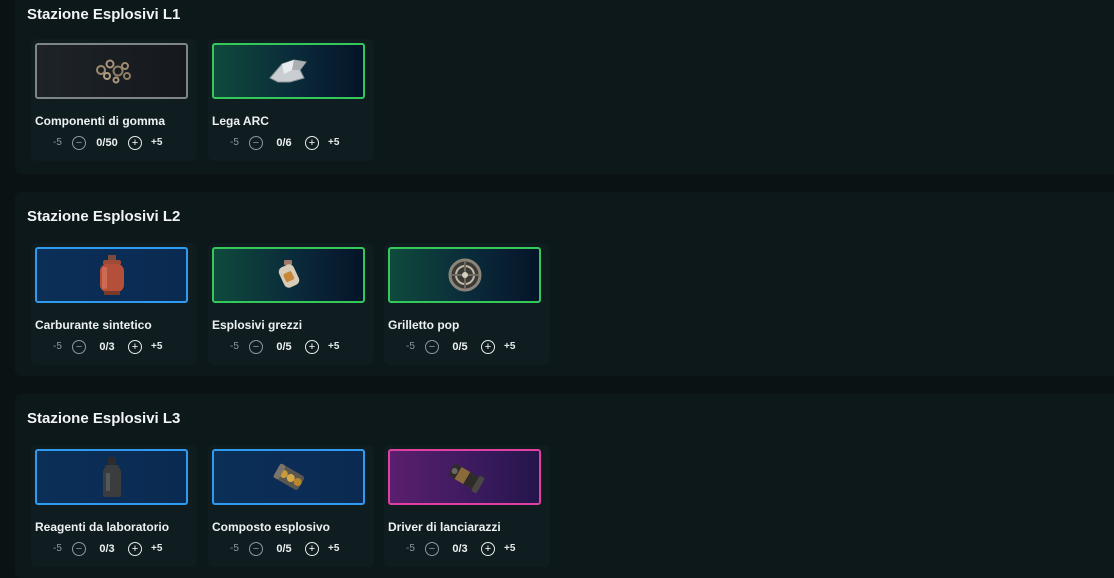  Describe the element at coordinates (271, 527) in the screenshot. I see `item-name: Composto esplosivo` at that location.